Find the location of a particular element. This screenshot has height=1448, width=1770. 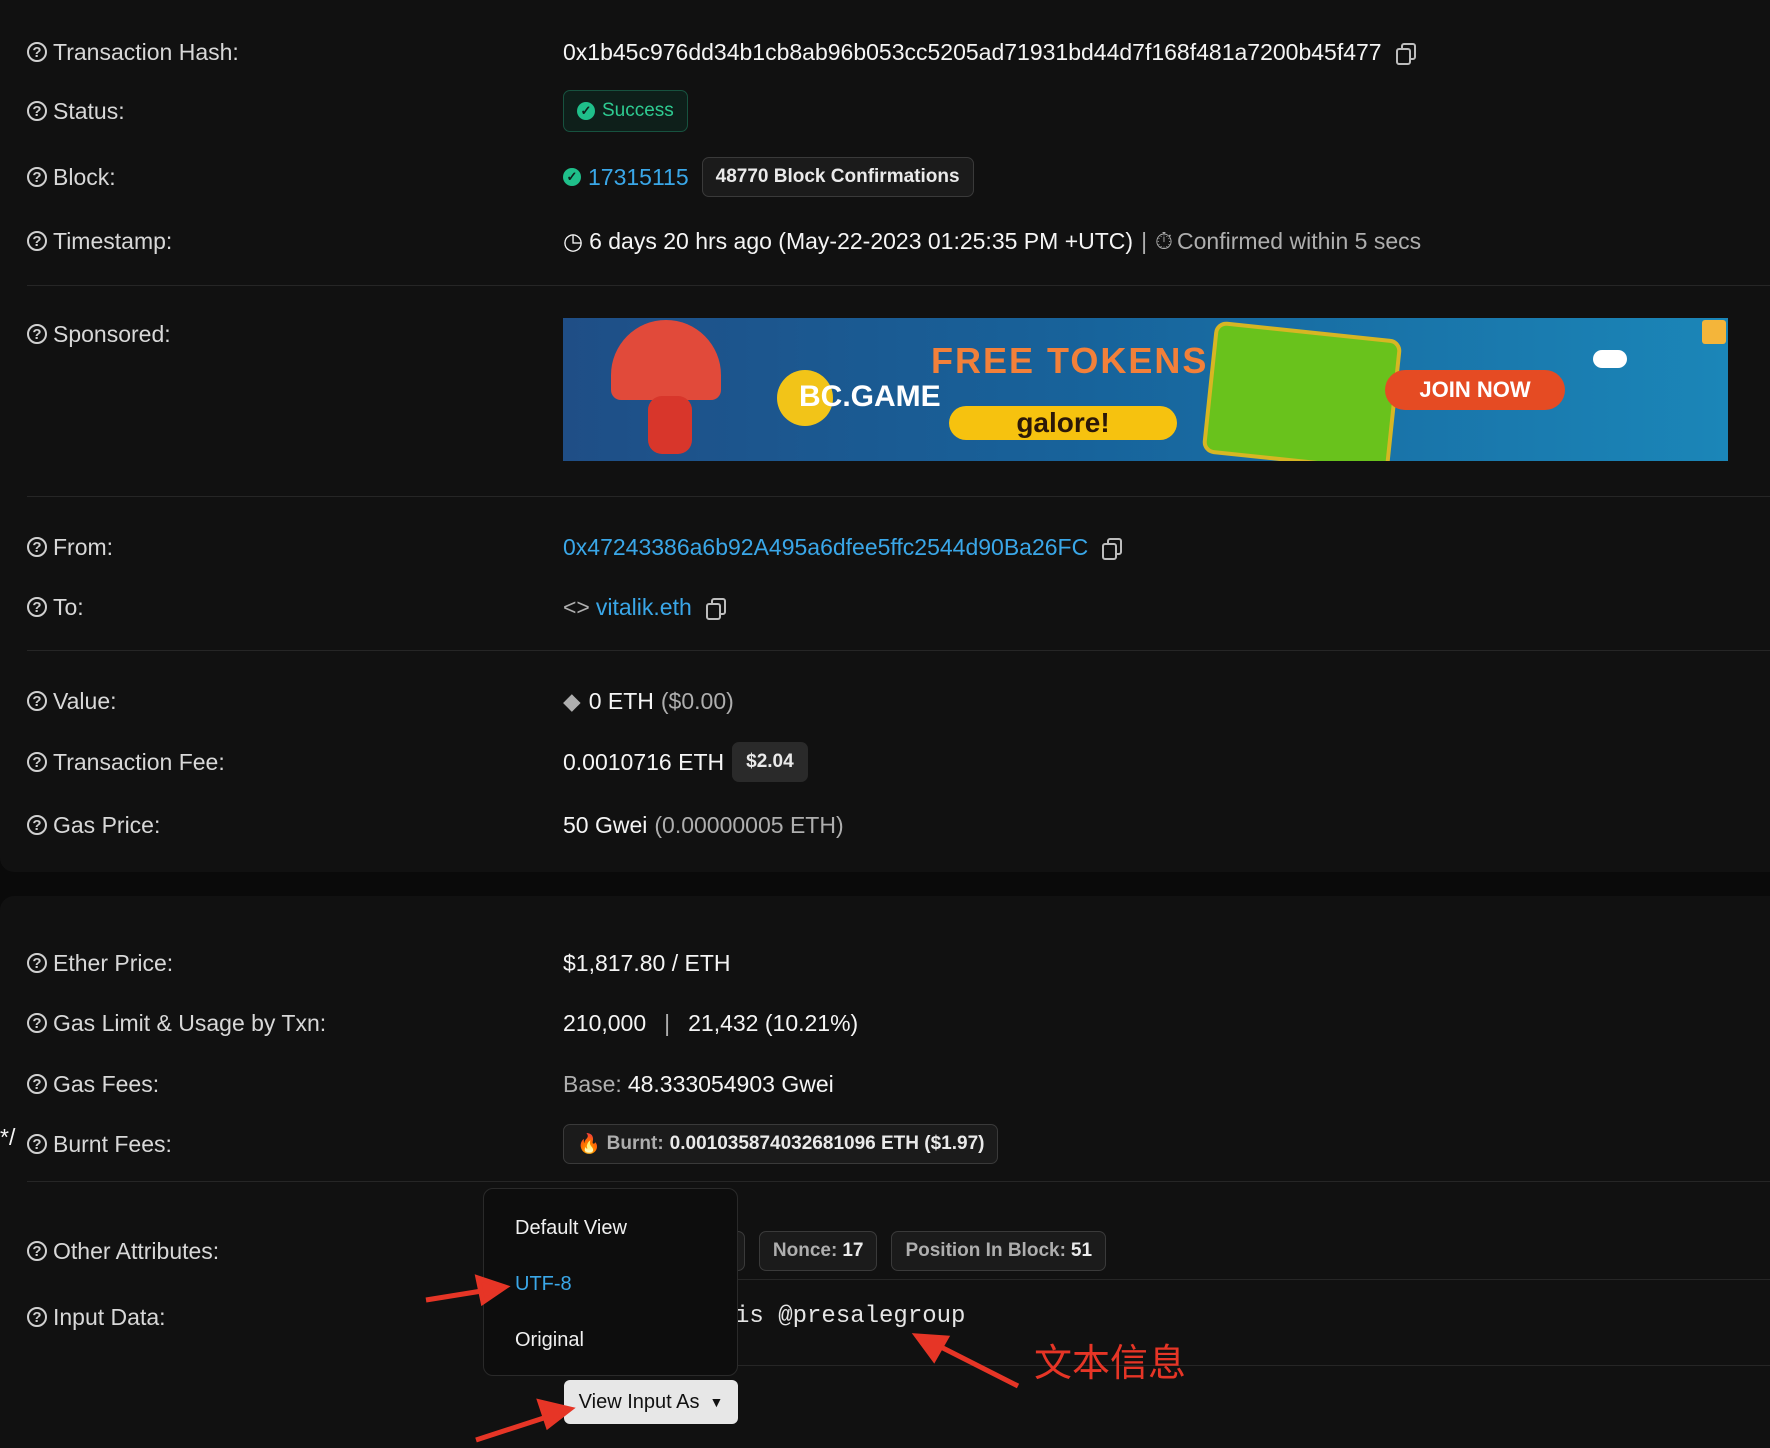

menu-item-utf8: UTF-8 is located at coordinates (543, 1284).